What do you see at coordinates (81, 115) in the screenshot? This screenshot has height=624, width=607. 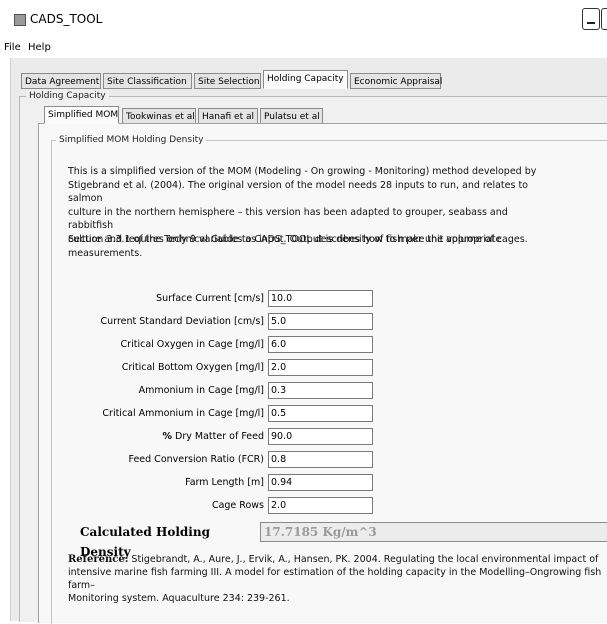 I see `tab-simplified-mom: Simplified MOM` at bounding box center [81, 115].